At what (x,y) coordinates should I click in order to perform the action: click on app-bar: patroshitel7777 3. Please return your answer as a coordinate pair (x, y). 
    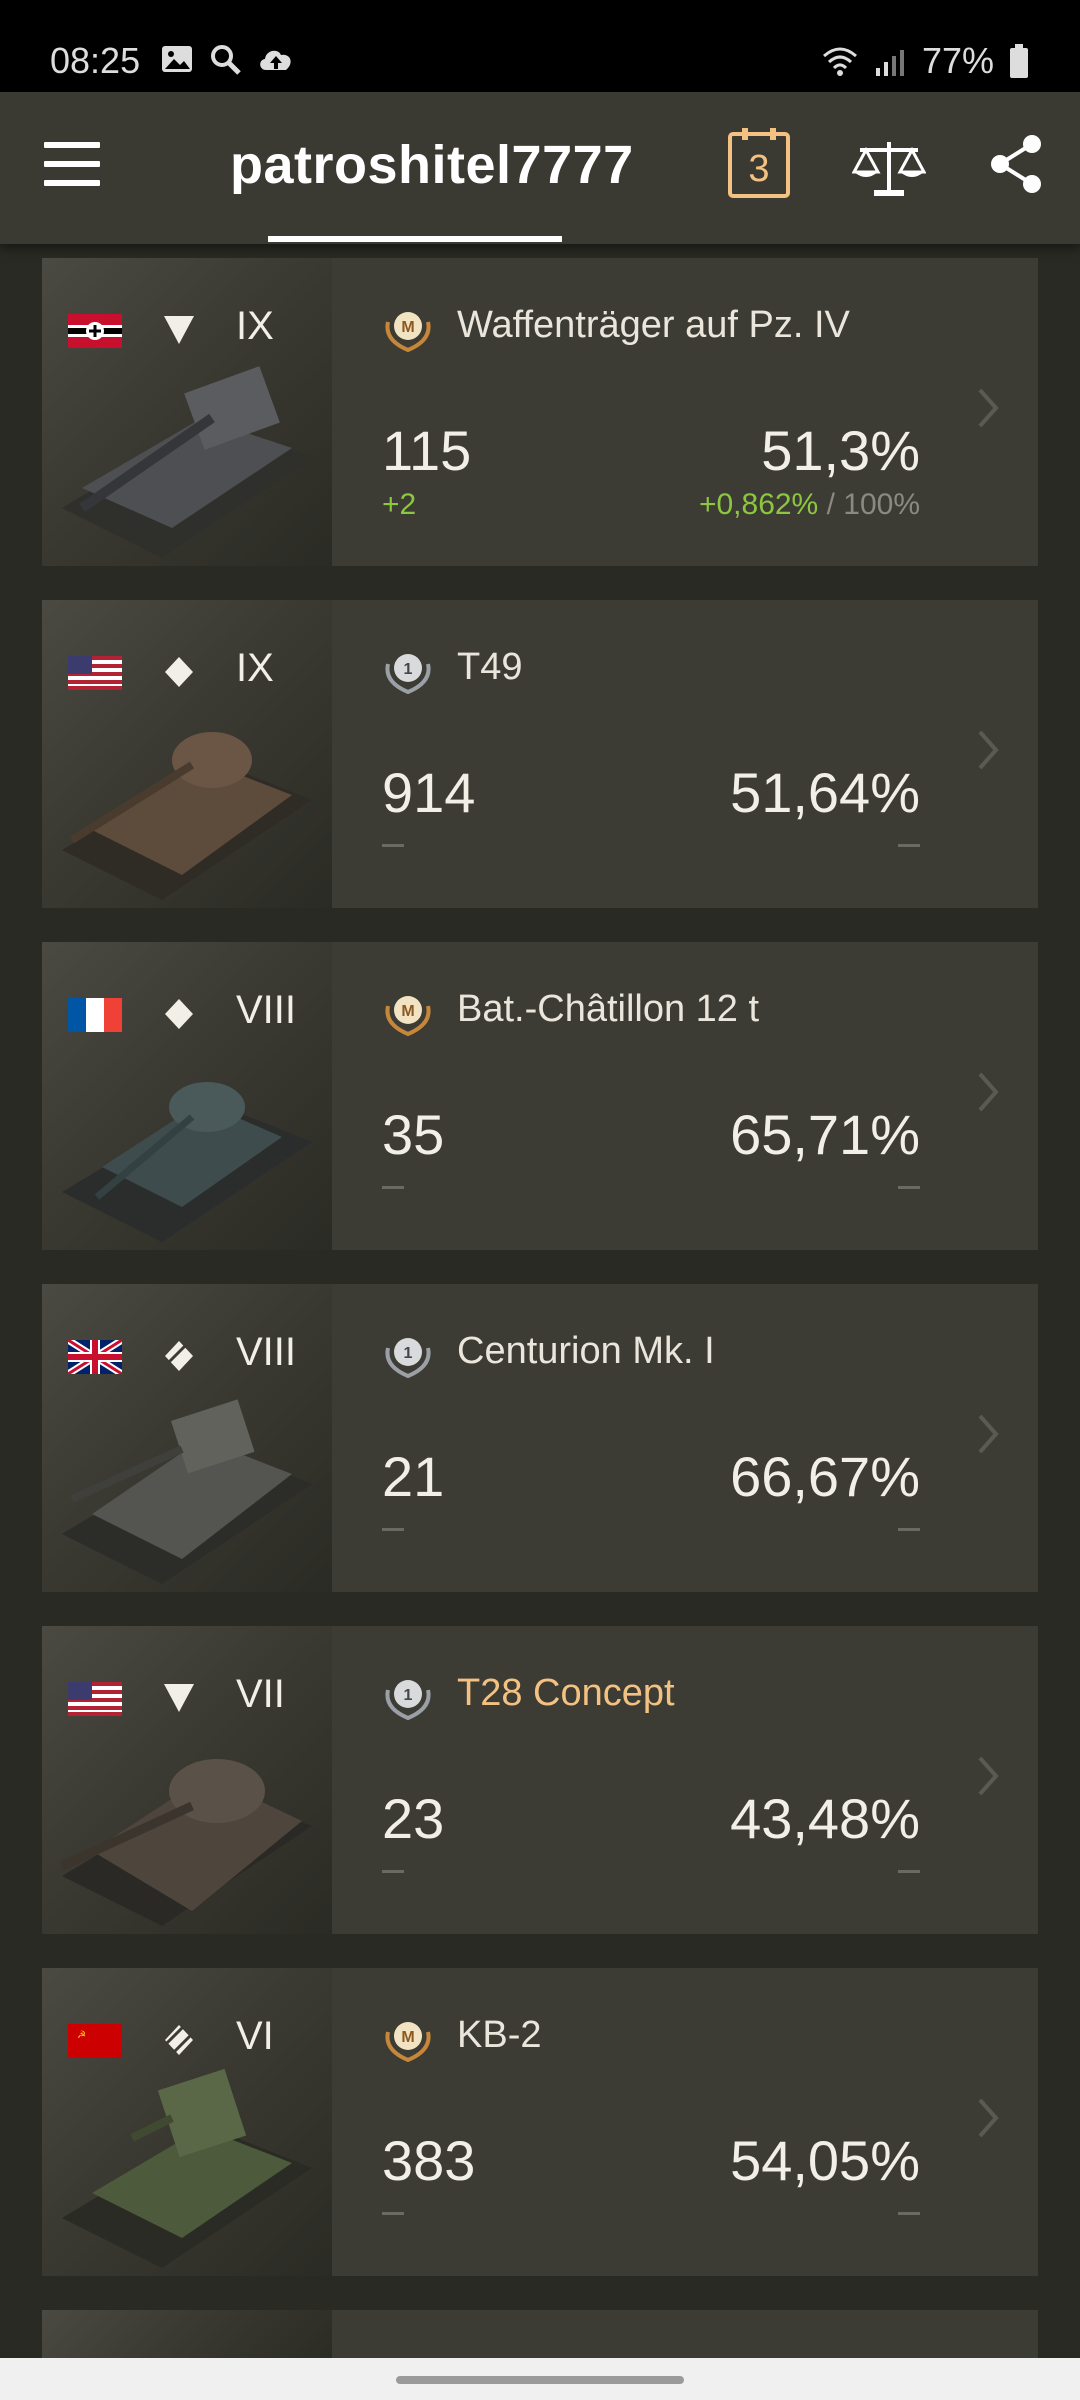
    Looking at the image, I should click on (540, 168).